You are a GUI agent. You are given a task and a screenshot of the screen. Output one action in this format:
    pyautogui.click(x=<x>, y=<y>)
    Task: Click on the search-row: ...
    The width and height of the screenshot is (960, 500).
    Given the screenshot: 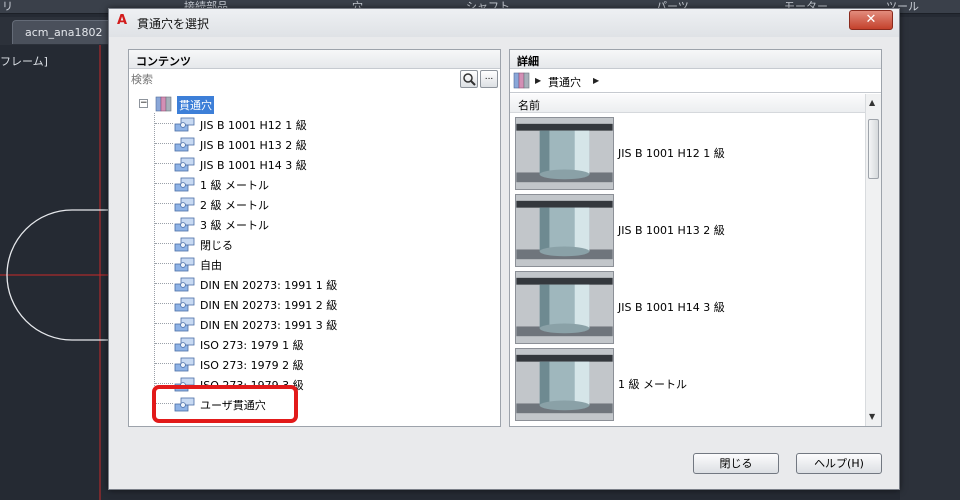 What is the action you would take?
    pyautogui.click(x=314, y=80)
    